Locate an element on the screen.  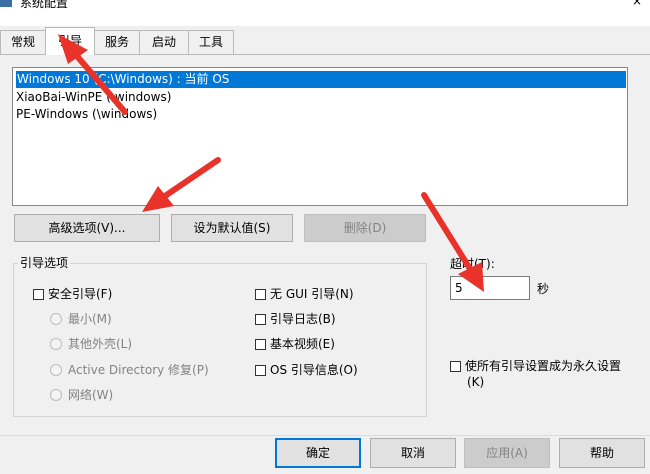
radio-network: 网络(W) is located at coordinates (81, 395).